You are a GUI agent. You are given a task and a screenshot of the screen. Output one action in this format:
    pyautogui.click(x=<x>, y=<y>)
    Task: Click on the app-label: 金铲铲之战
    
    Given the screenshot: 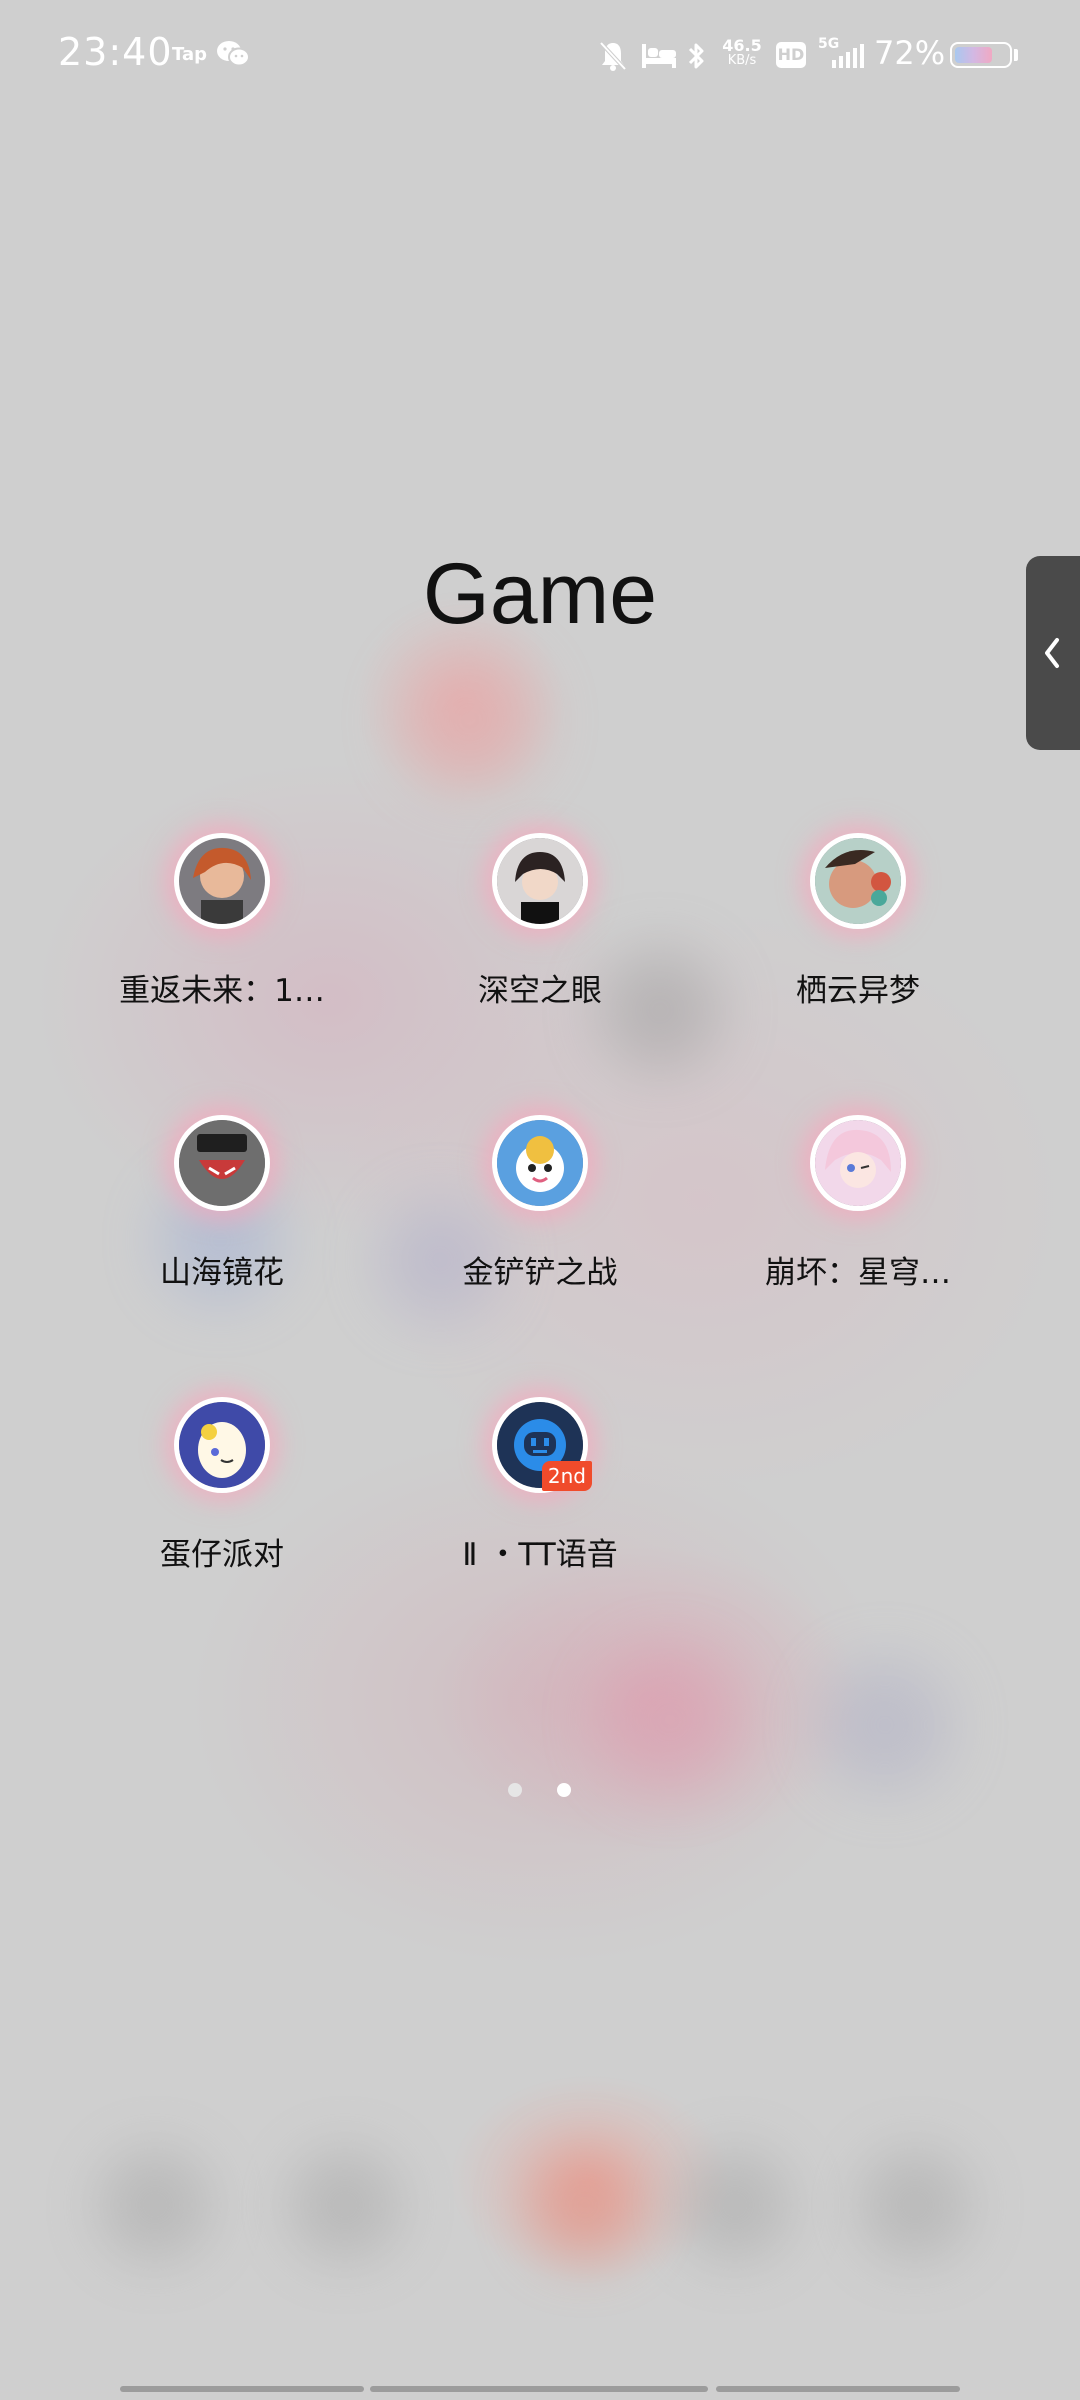 What is the action you would take?
    pyautogui.click(x=540, y=1273)
    